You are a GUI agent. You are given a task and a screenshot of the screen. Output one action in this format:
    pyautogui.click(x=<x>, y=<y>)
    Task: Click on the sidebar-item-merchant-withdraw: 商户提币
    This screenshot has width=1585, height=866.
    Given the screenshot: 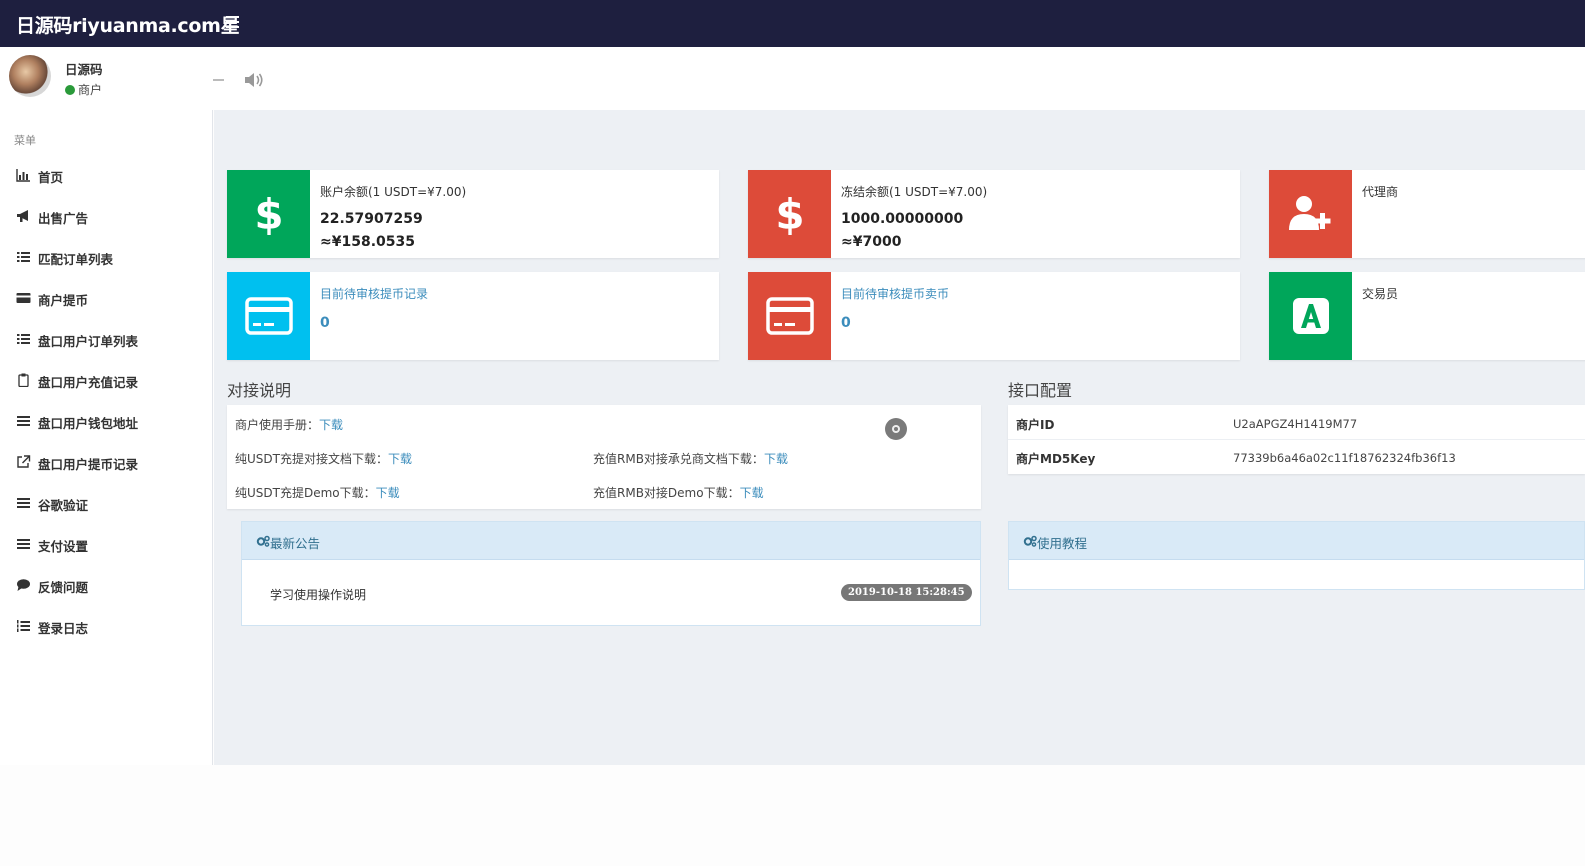 What is the action you would take?
    pyautogui.click(x=106, y=299)
    